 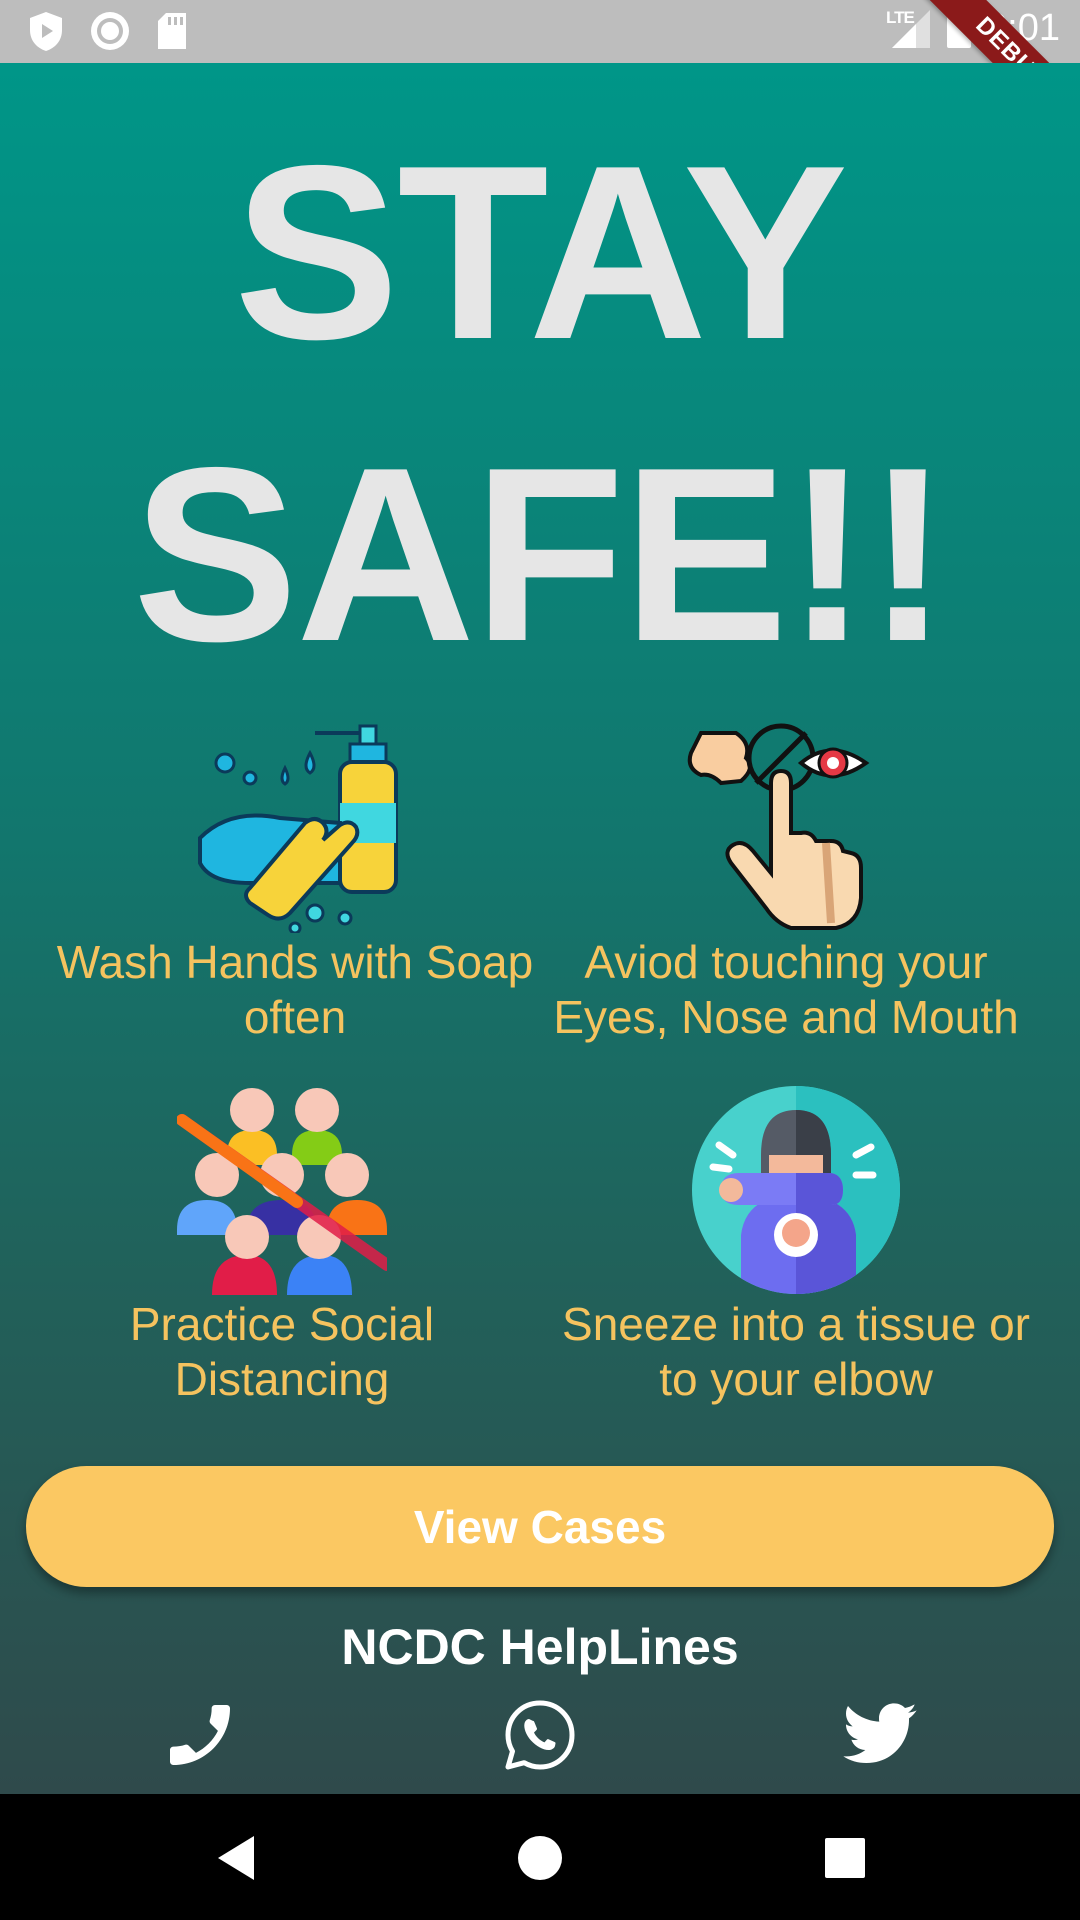 What do you see at coordinates (46, 31) in the screenshot?
I see `play-protect-icon` at bounding box center [46, 31].